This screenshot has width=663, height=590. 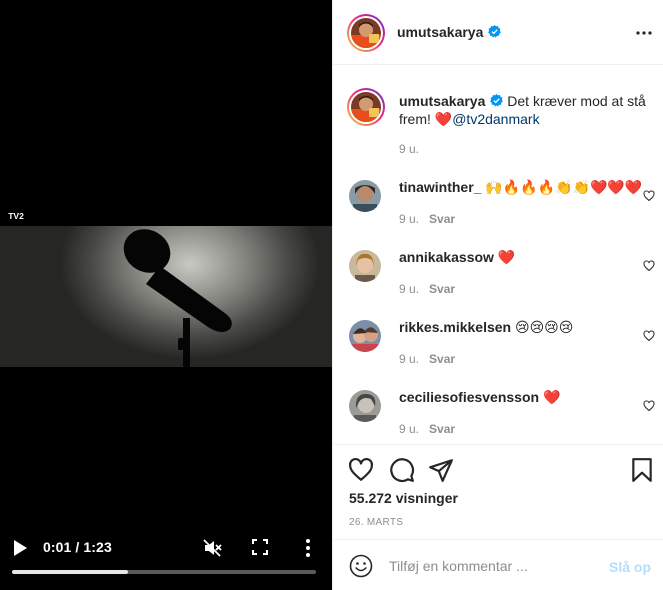 I want to click on muted-speaker-icon, so click(x=212, y=548).